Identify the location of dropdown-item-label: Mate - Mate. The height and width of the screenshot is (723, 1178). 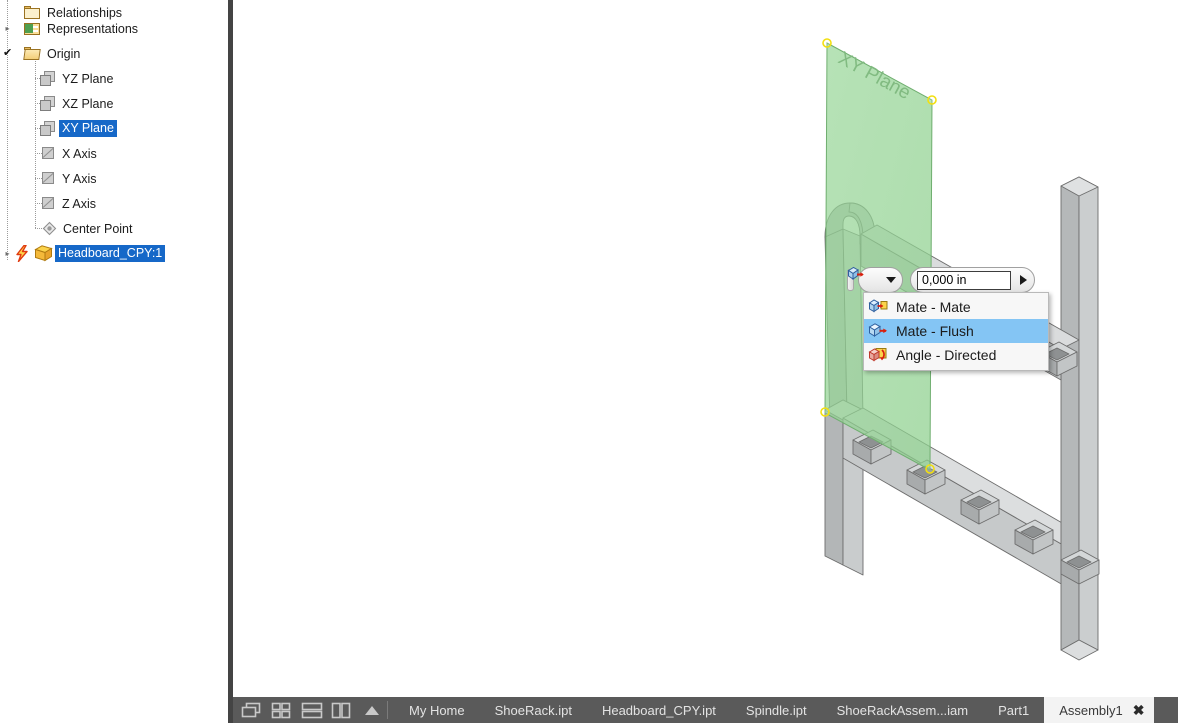
(933, 307).